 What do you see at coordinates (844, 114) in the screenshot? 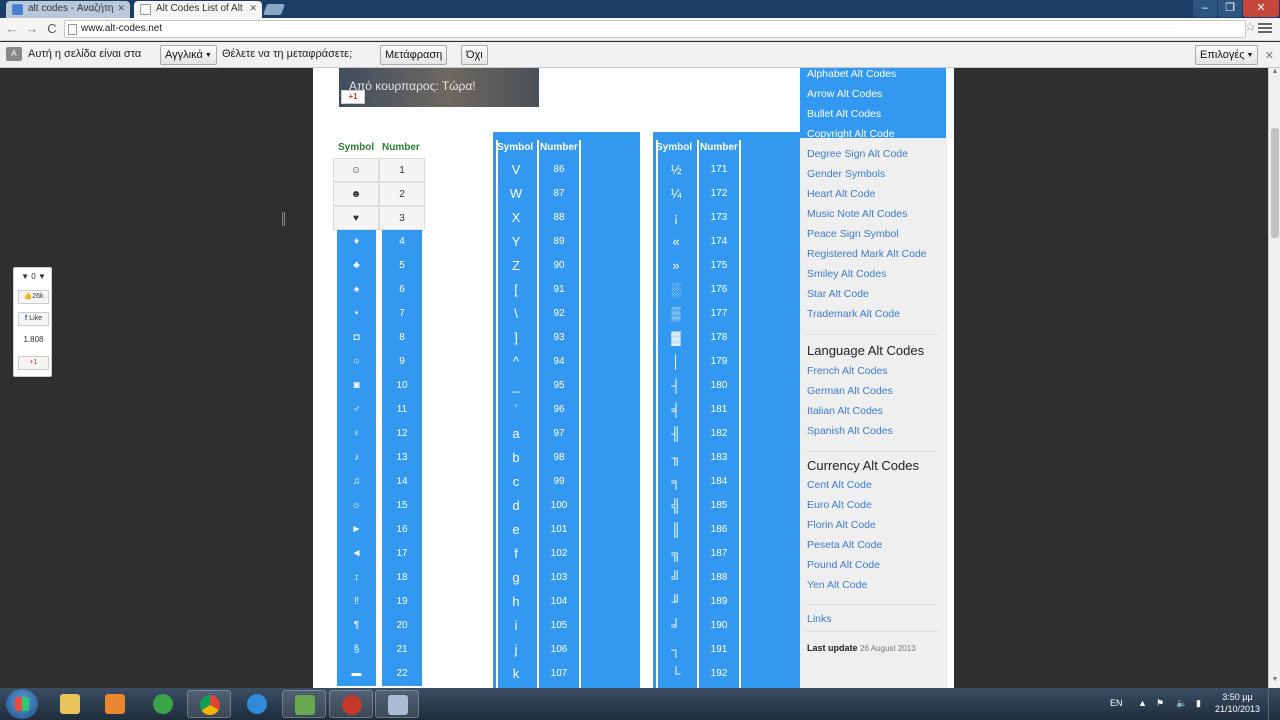
I see `sidebar-link: Bullet Alt Codes` at bounding box center [844, 114].